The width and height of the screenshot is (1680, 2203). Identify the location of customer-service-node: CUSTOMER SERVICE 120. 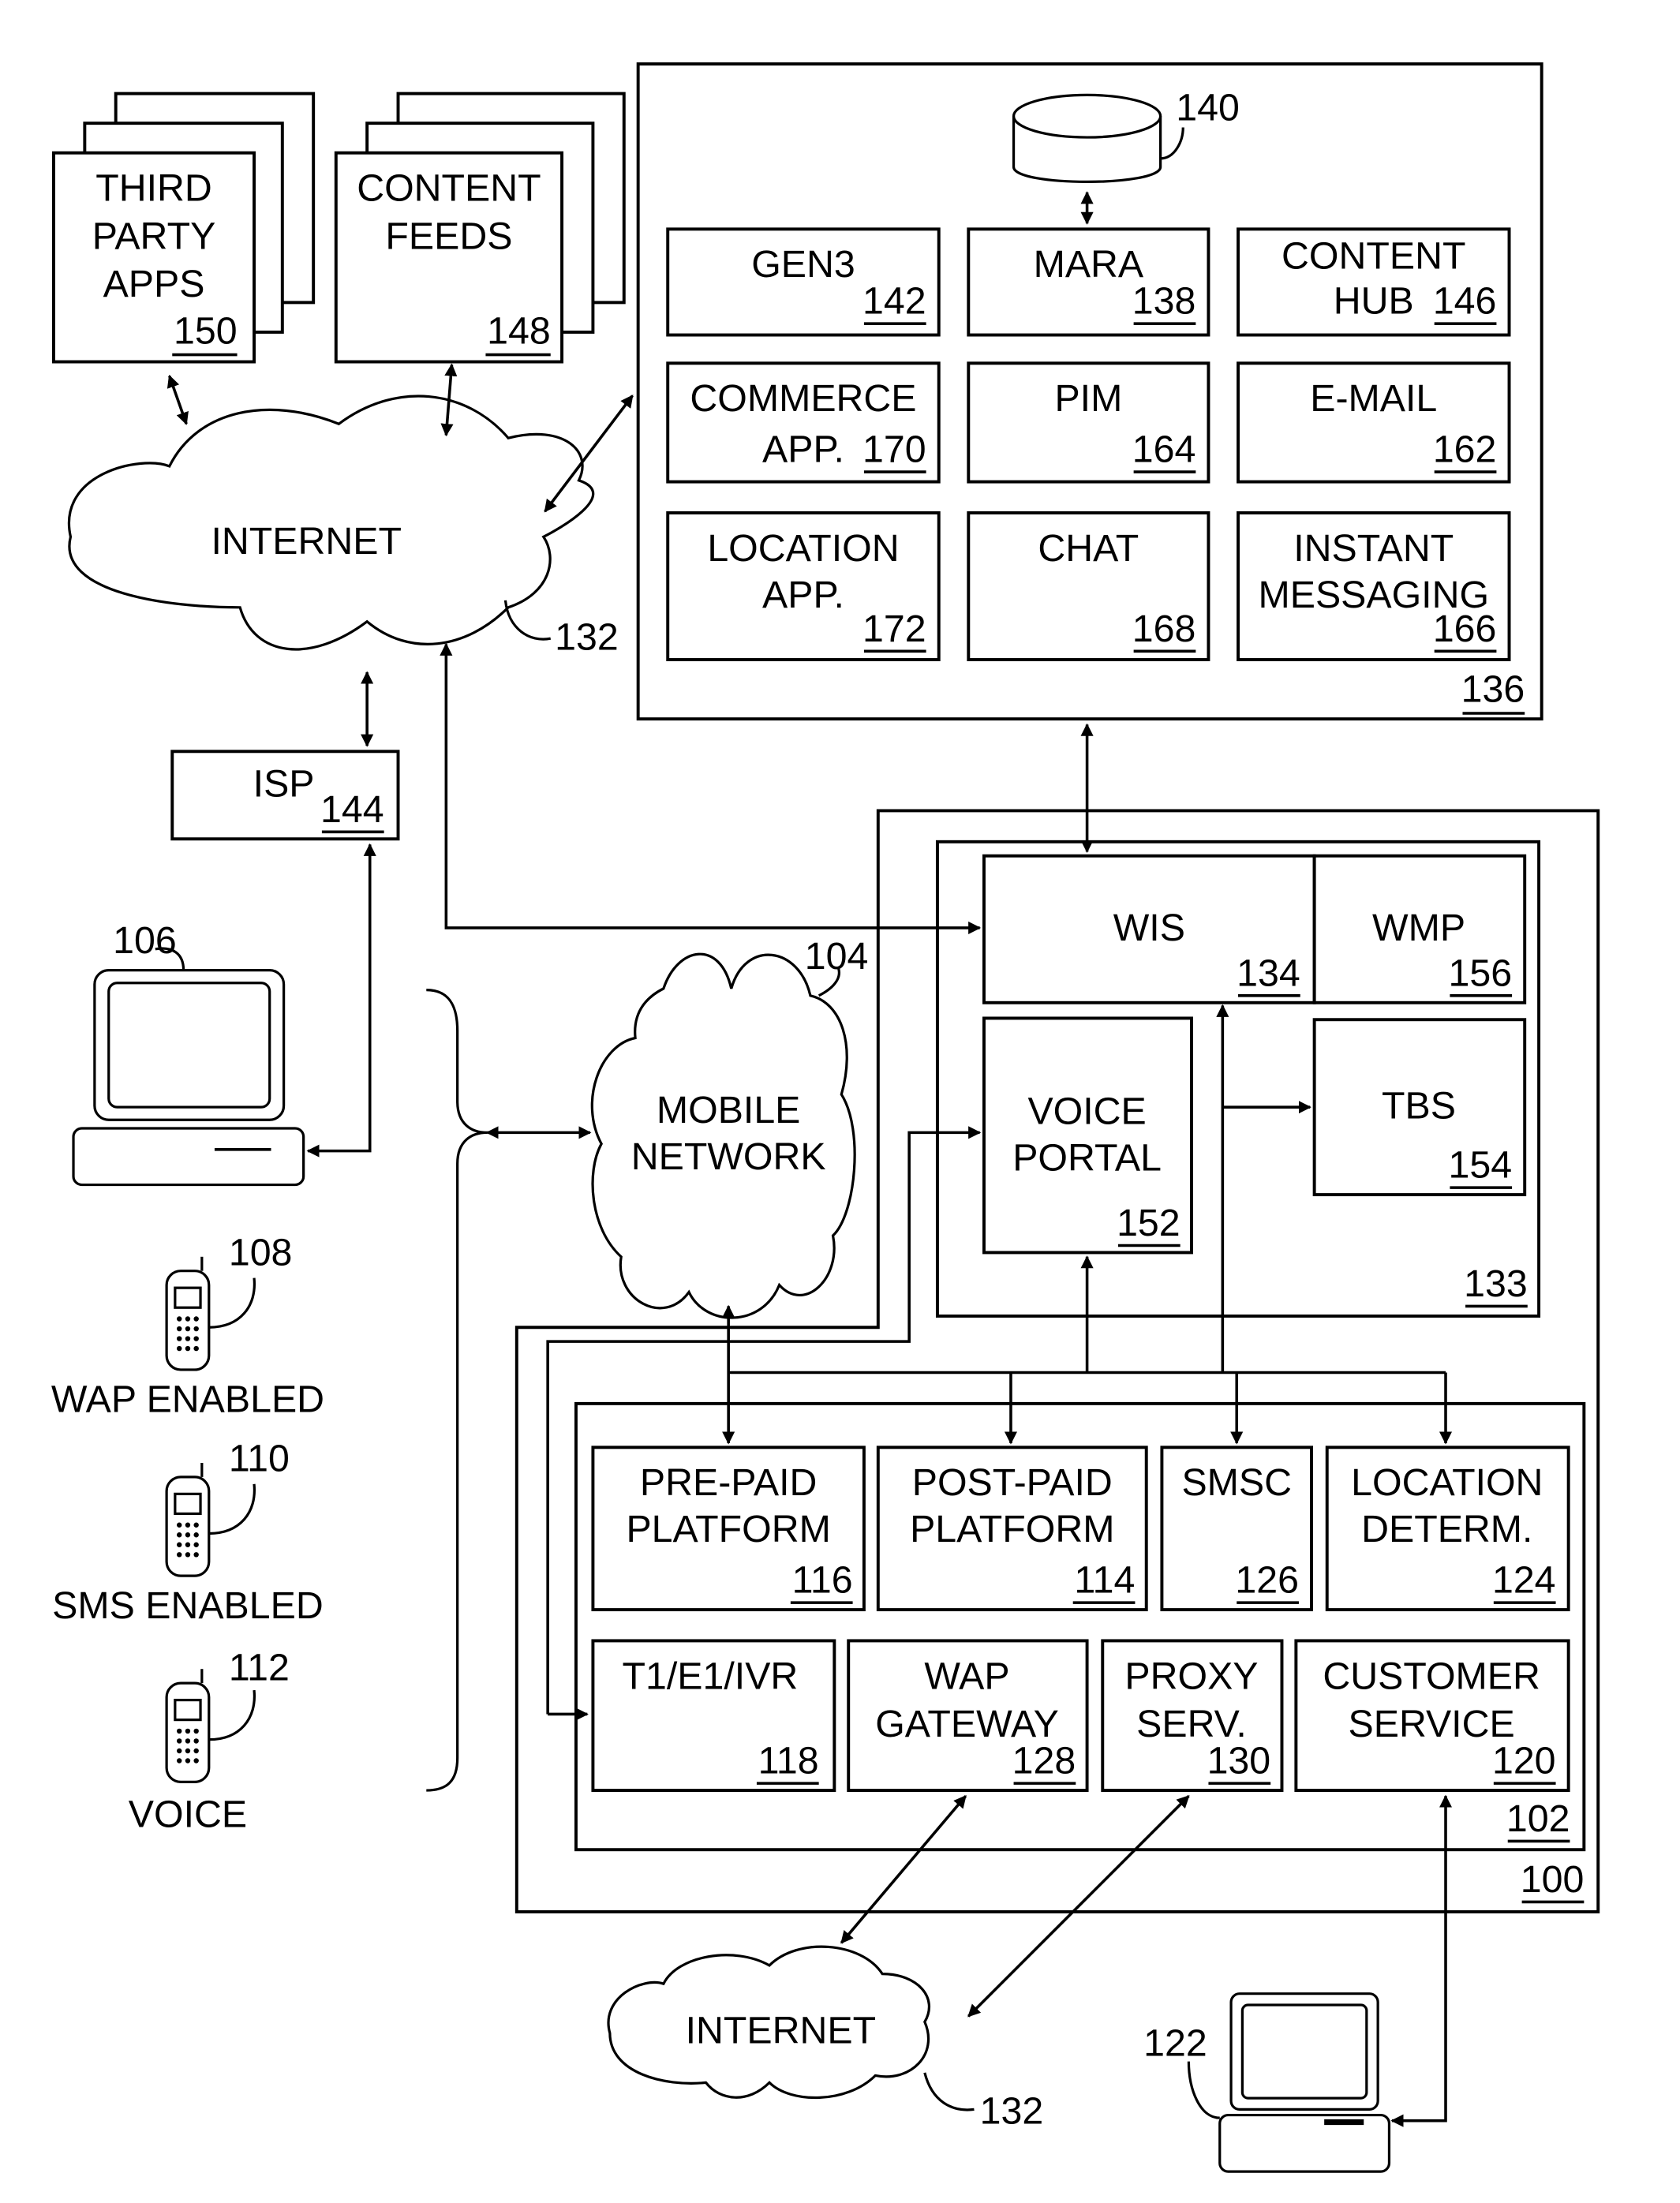
(1432, 1716).